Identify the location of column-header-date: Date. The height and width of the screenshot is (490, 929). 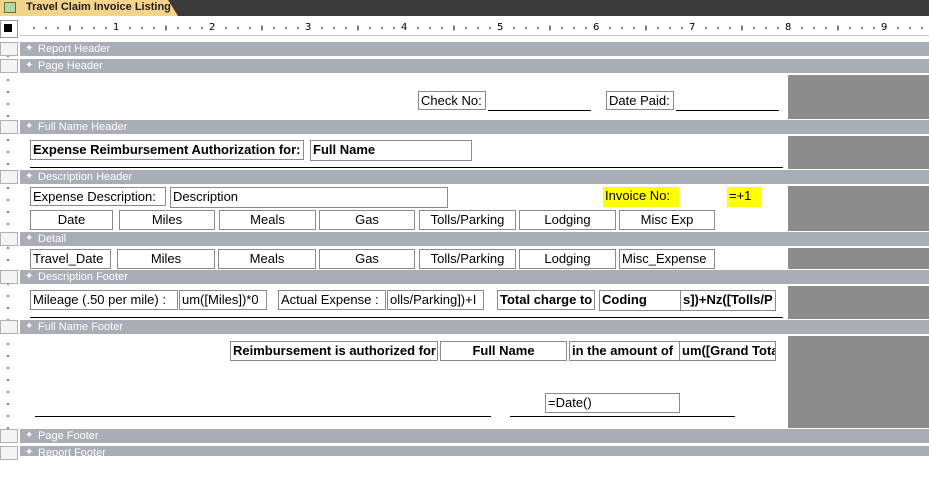
(71, 220).